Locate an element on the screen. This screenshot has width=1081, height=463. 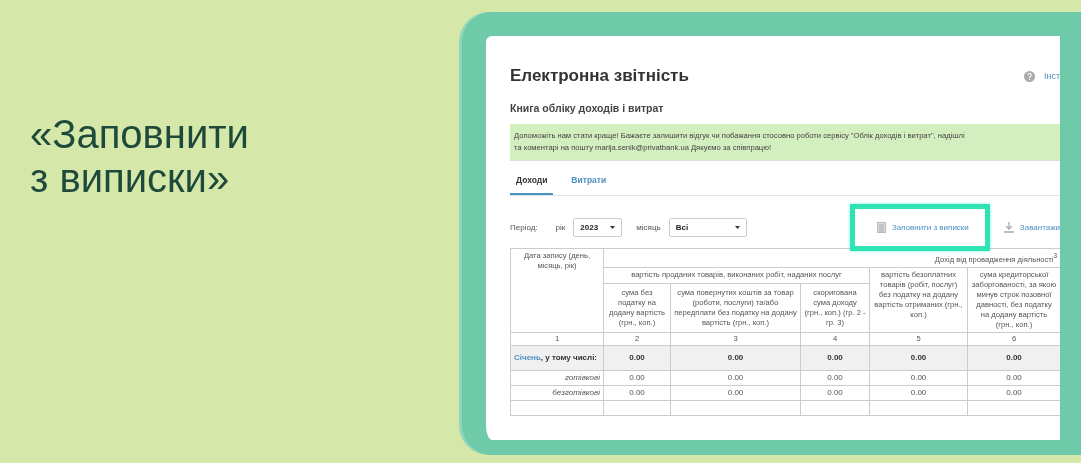
help-icon is located at coordinates (1029, 76).